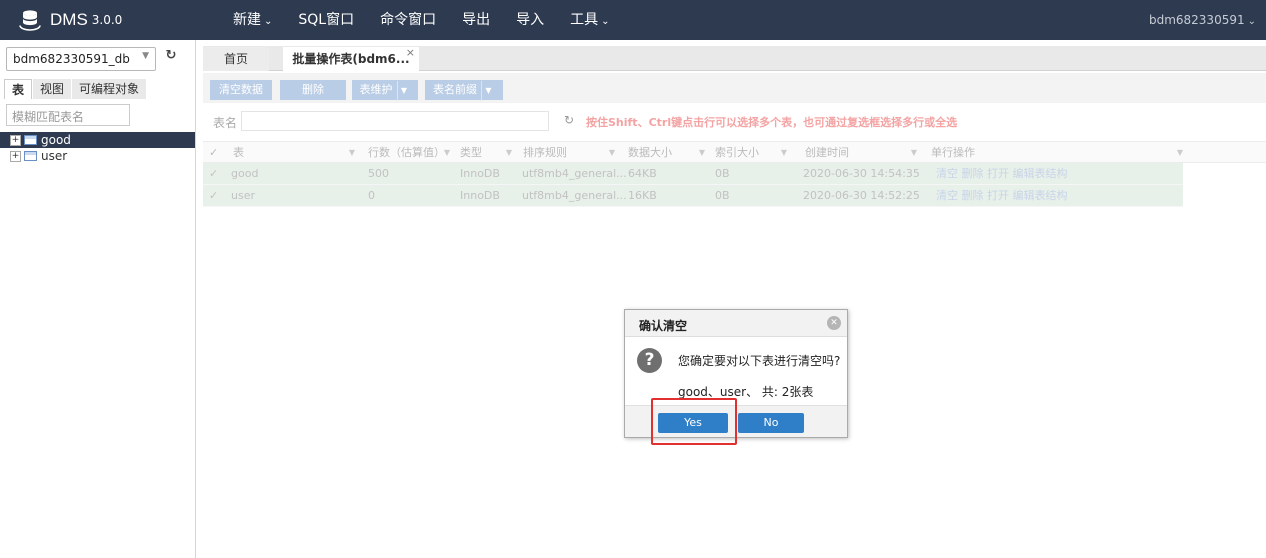 This screenshot has height=558, width=1266. What do you see at coordinates (408, 20) in the screenshot?
I see `menu-command-window: 命令窗口` at bounding box center [408, 20].